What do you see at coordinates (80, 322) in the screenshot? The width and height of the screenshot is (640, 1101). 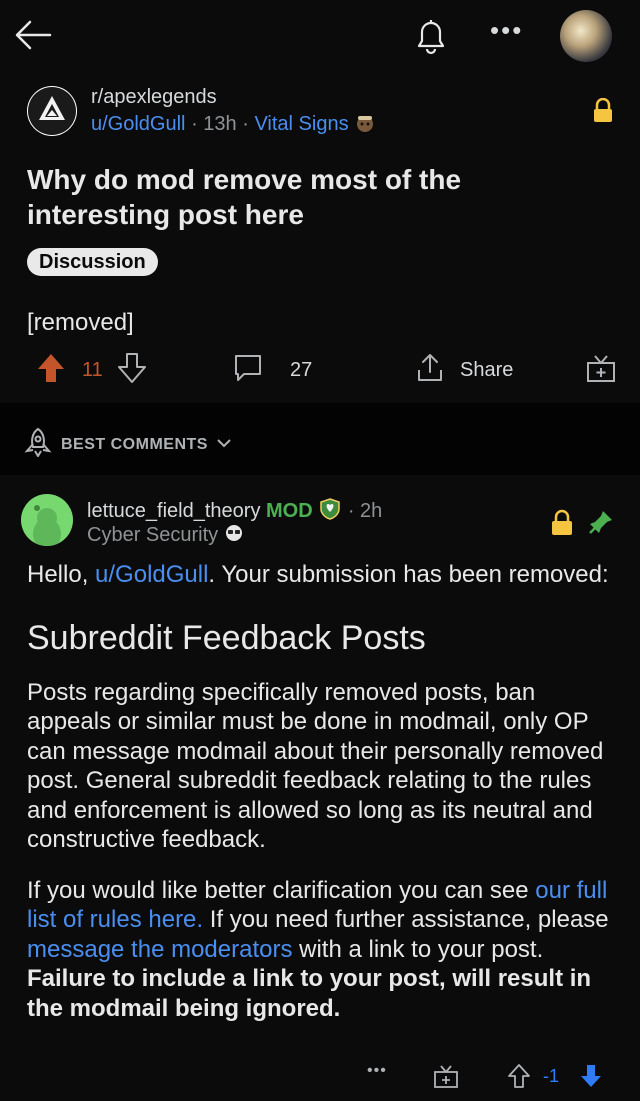 I see `post-body: [removed]` at bounding box center [80, 322].